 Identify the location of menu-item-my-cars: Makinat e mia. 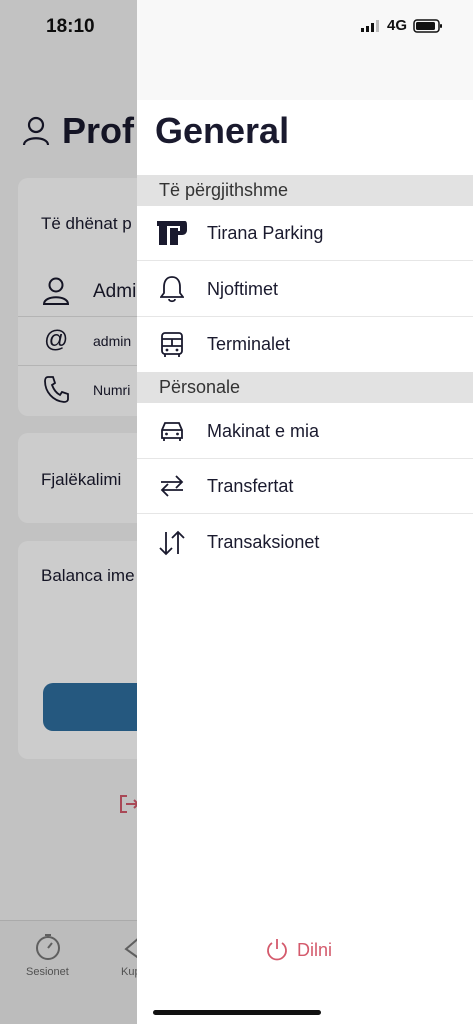
(305, 431).